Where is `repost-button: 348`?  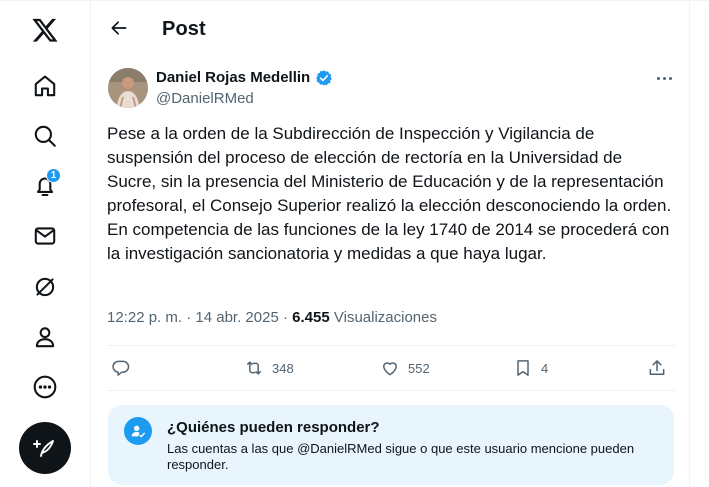
repost-button: 348 is located at coordinates (269, 368).